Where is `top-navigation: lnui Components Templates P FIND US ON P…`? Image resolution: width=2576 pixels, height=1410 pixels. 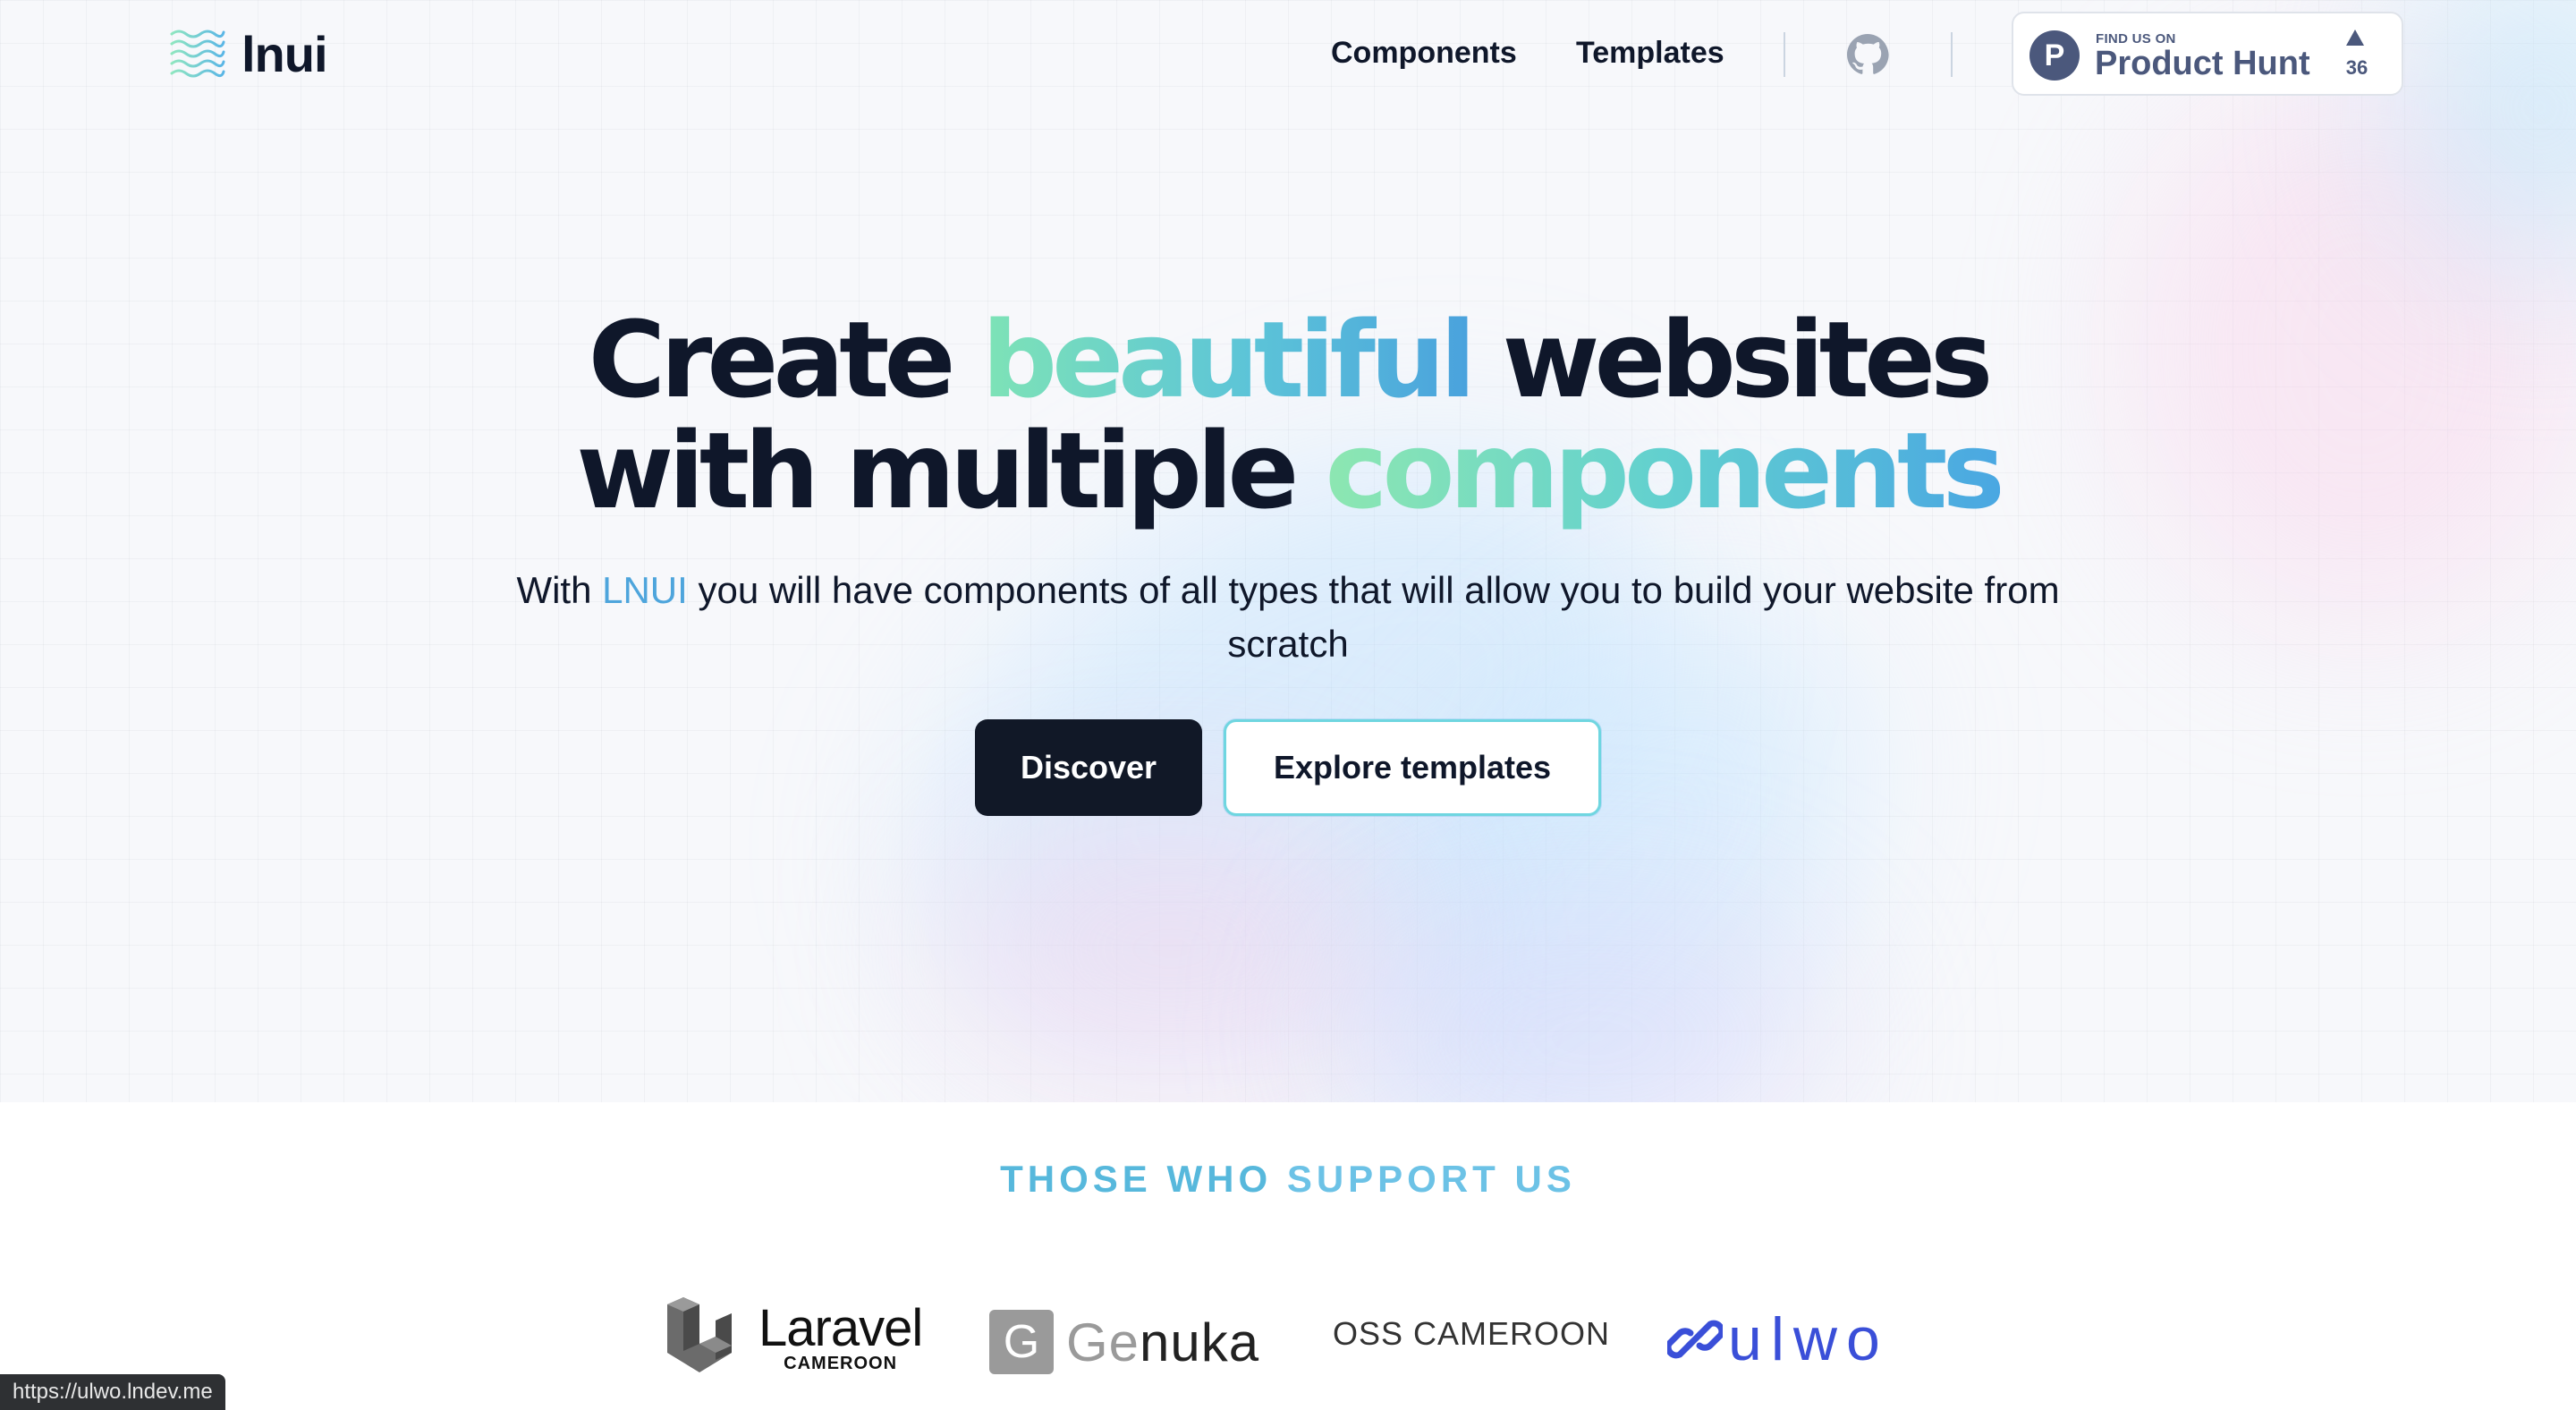 top-navigation: lnui Components Templates P FIND US ON P… is located at coordinates (1288, 56).